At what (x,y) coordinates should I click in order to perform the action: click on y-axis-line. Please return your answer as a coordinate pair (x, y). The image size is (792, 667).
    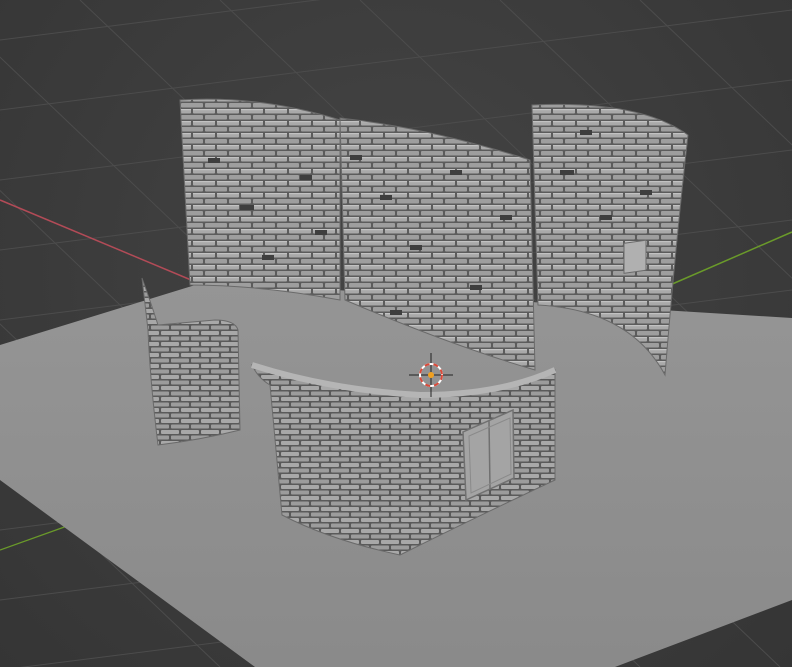
    Looking at the image, I should click on (730, 258).